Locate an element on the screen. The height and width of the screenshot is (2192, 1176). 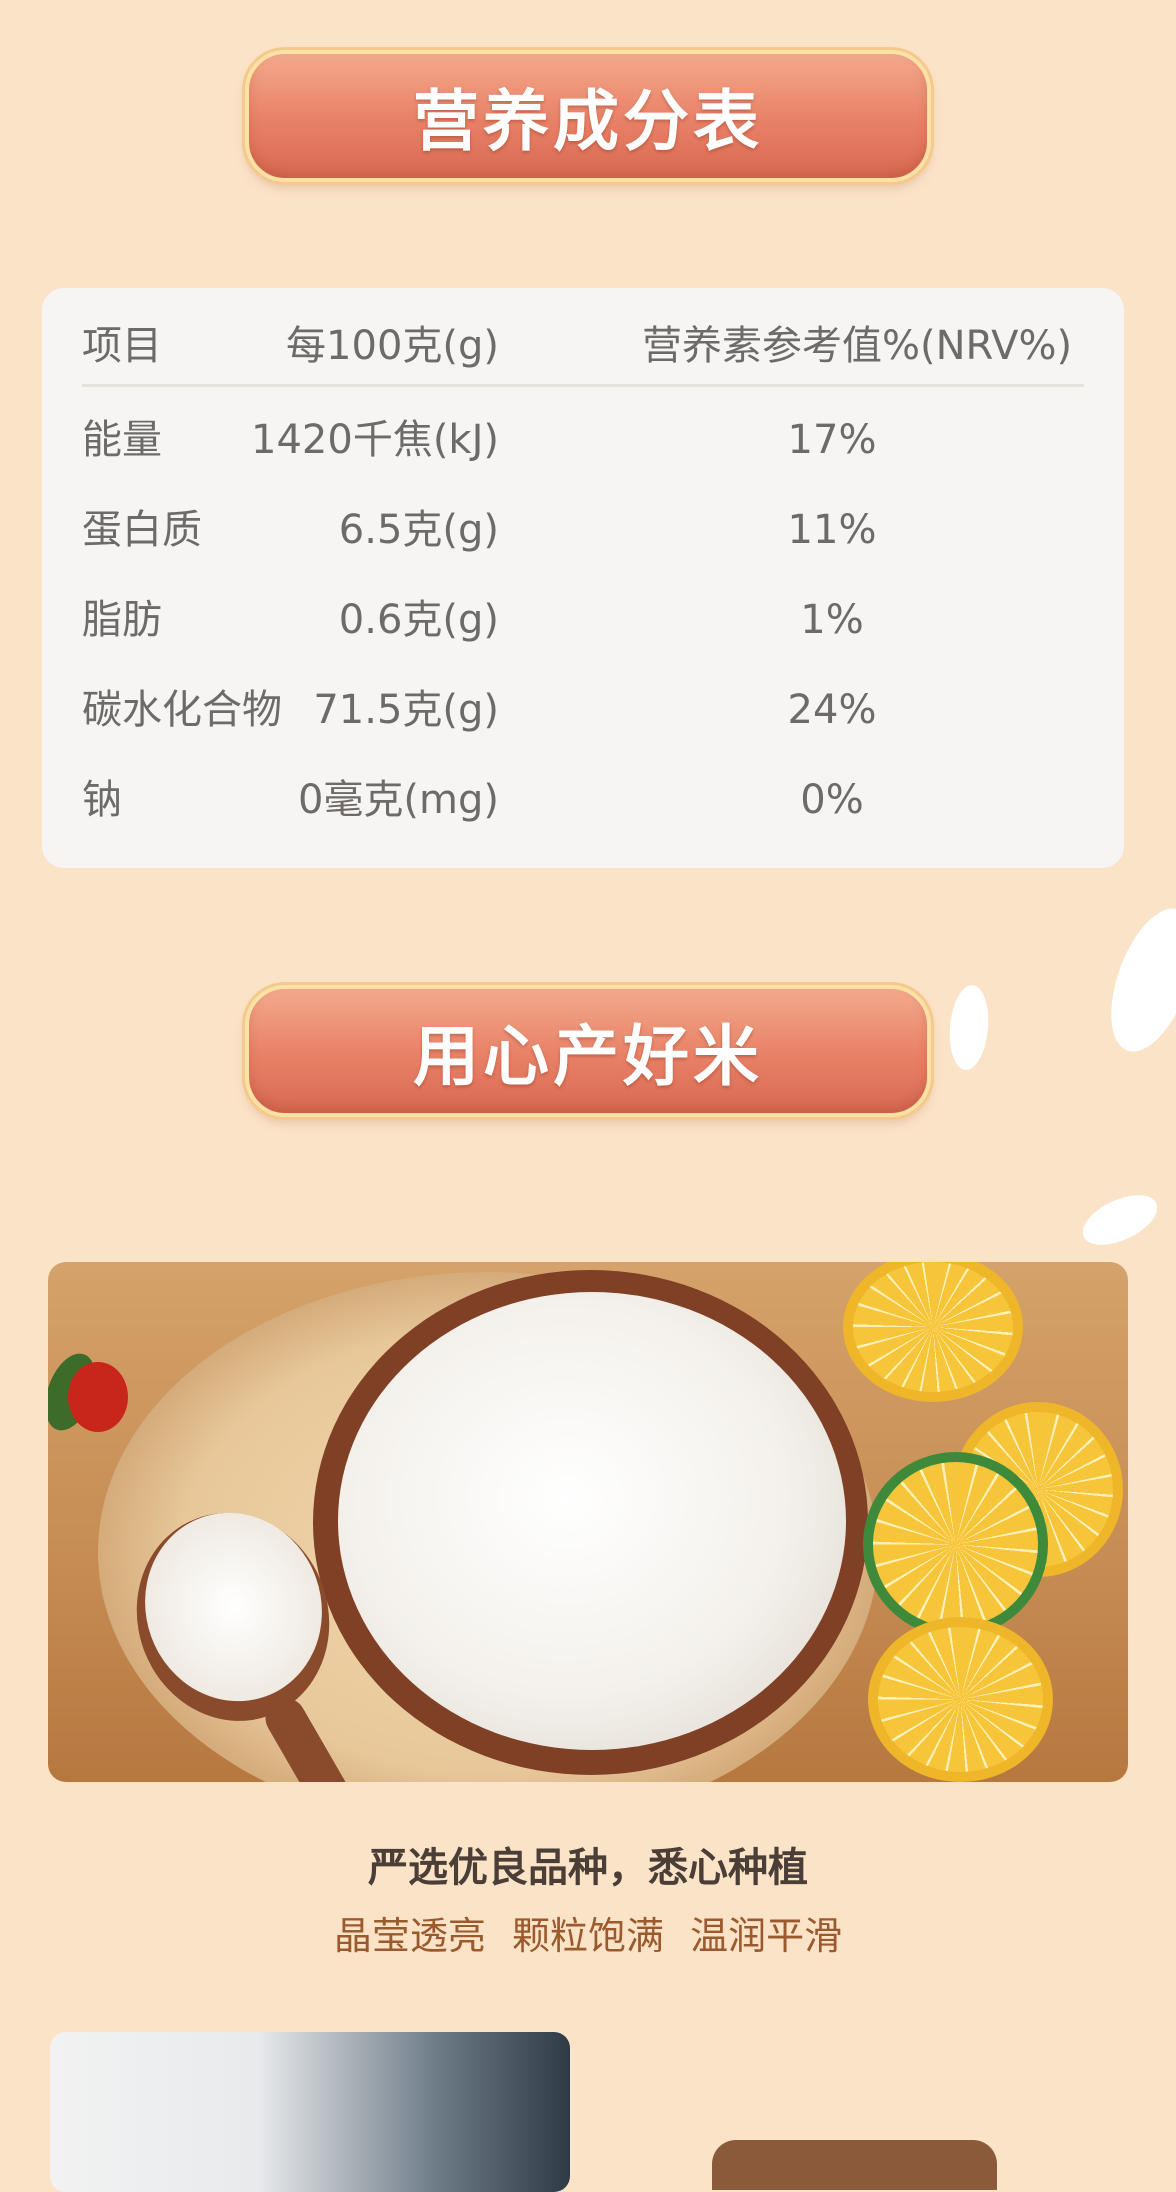
row-amount: 6.5克(g) is located at coordinates (418, 530).